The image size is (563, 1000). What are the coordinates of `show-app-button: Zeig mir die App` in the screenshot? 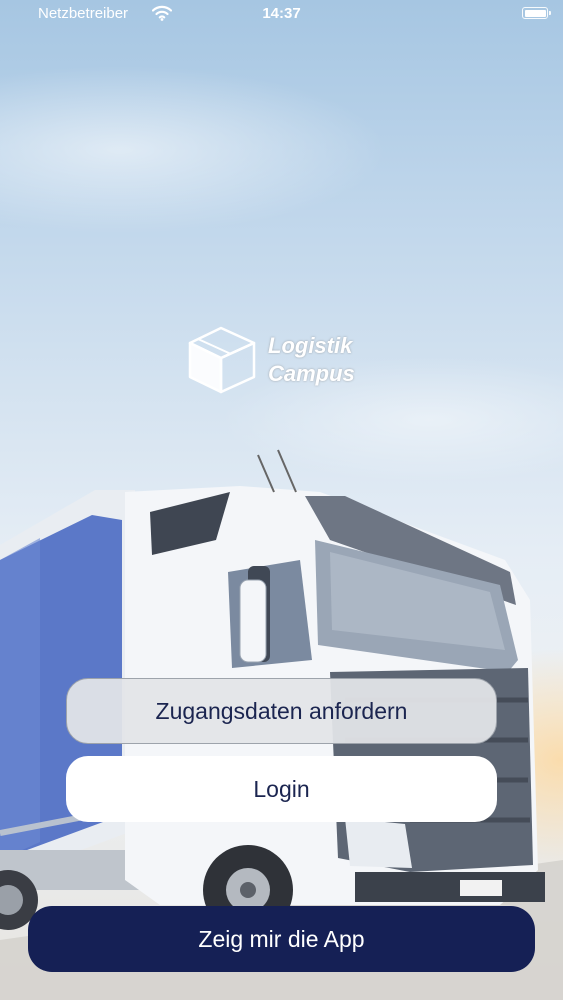 It's located at (281, 939).